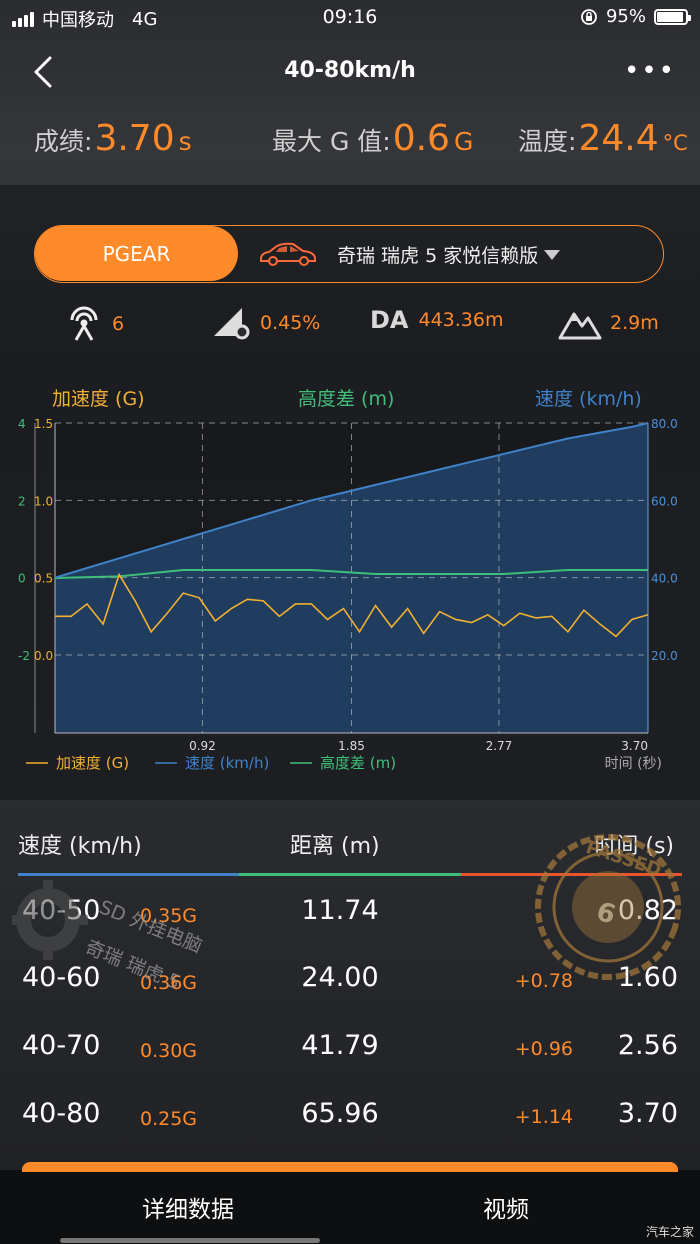 This screenshot has height=1244, width=700. What do you see at coordinates (43, 501) in the screenshot?
I see `y-tick-inner: 1.0` at bounding box center [43, 501].